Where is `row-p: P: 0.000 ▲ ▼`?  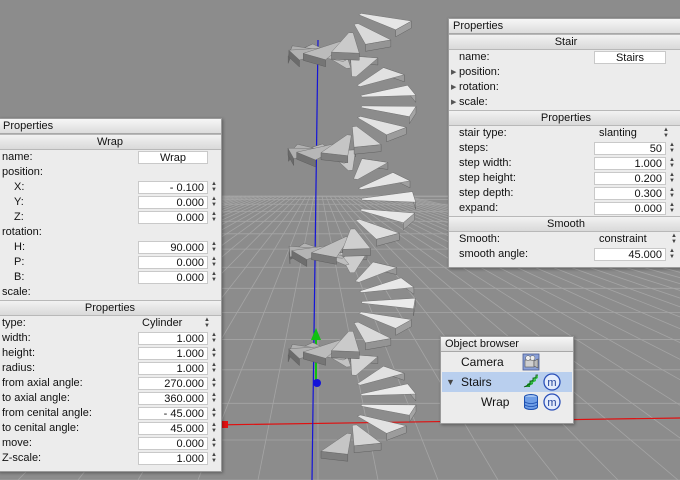 row-p: P: 0.000 ▲ ▼ is located at coordinates (110, 262).